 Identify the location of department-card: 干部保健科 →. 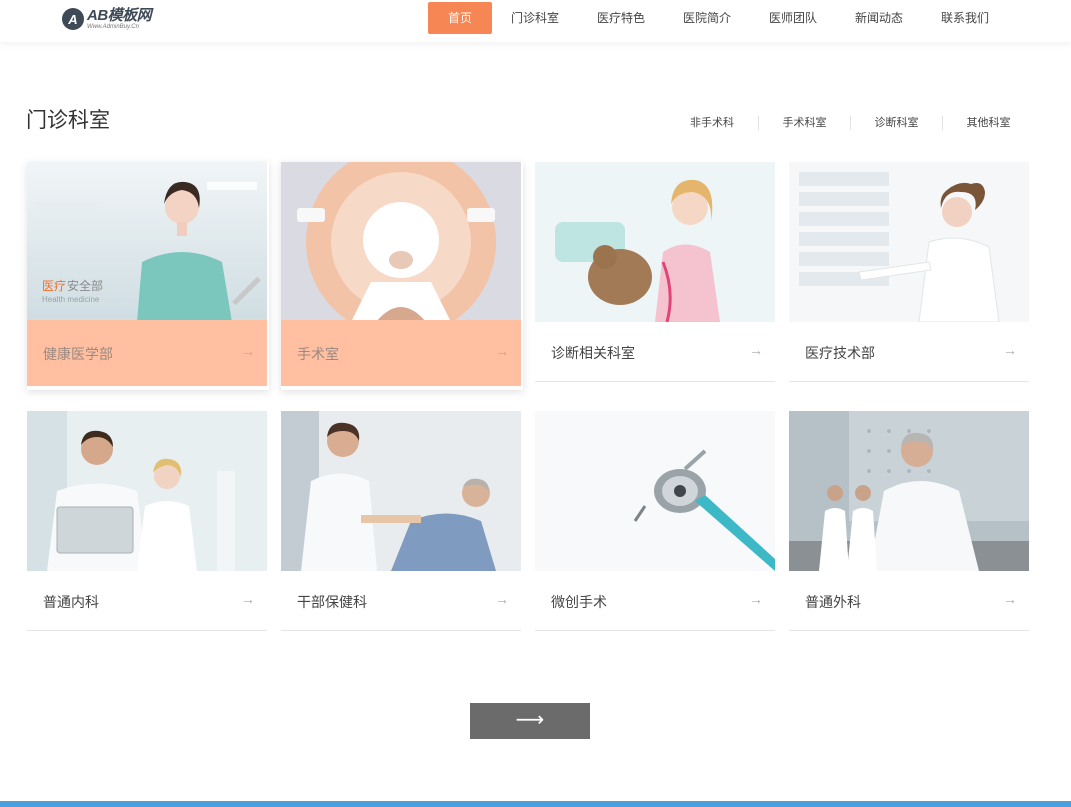
(402, 525).